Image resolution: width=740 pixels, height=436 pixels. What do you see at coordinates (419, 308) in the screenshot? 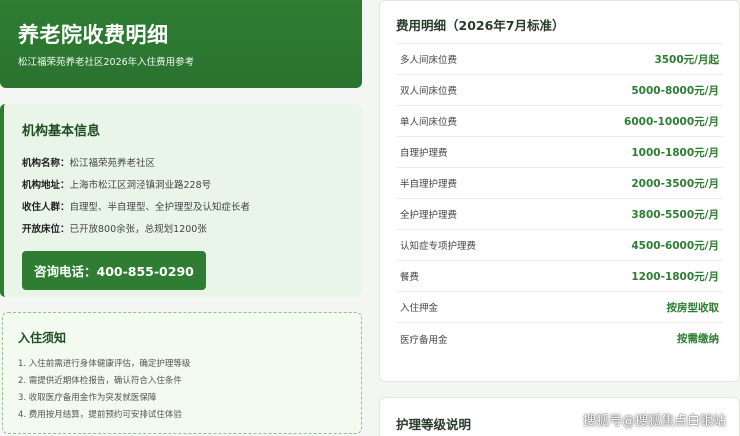
I see `fee-name: 入住押金` at bounding box center [419, 308].